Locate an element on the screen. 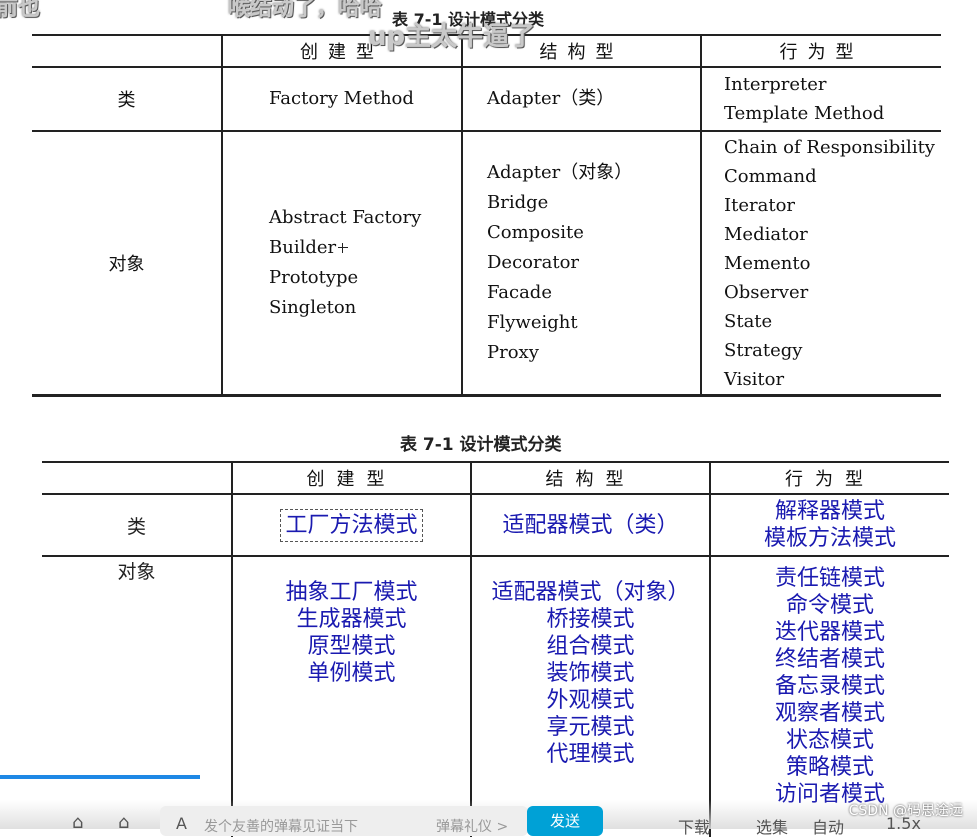  pattern-item: 外观模式 is located at coordinates (590, 700).